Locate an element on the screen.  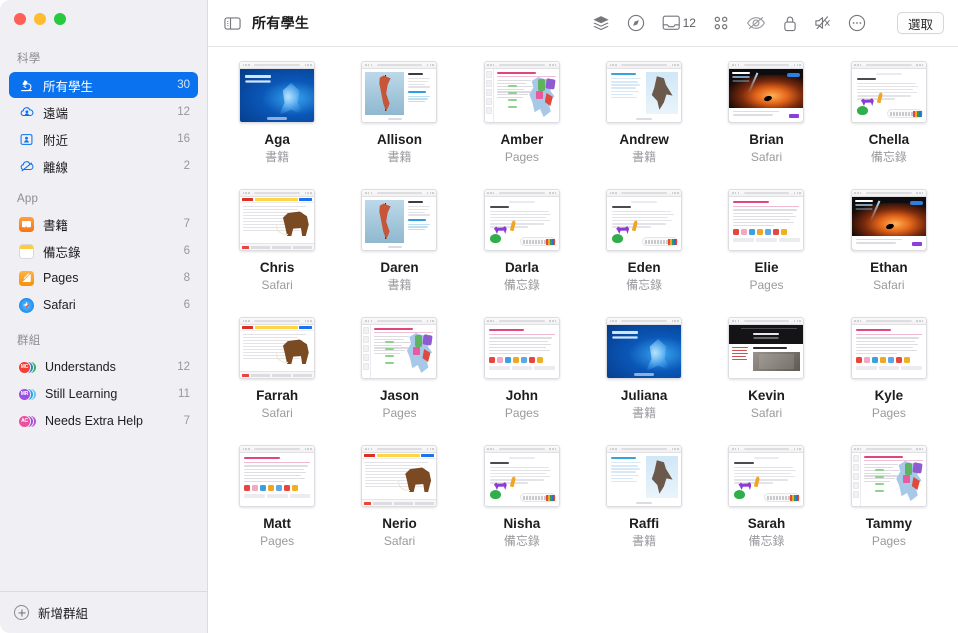
cloud-slash-icon is located at coordinates (26, 166).